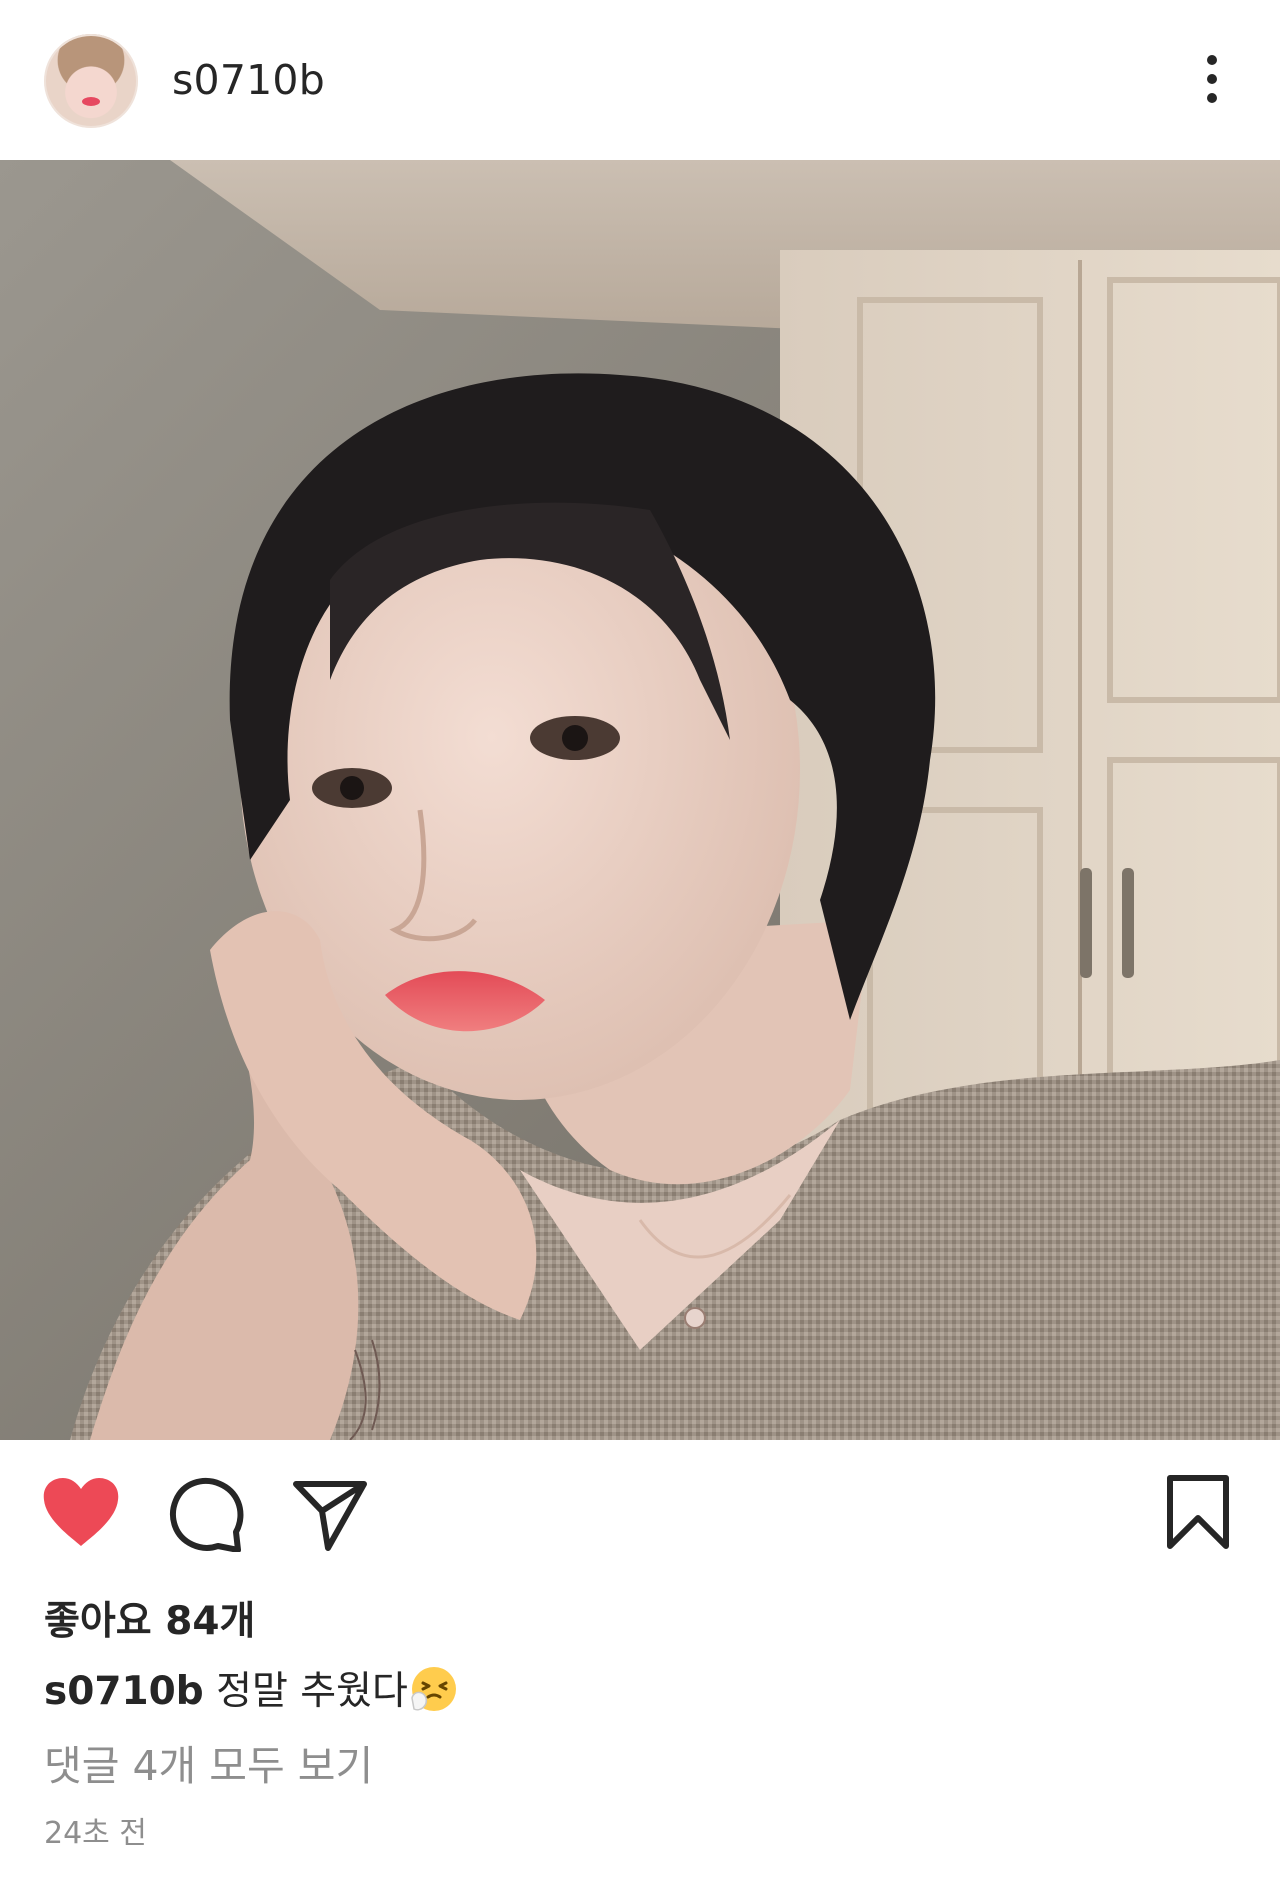 This screenshot has width=1280, height=1878. What do you see at coordinates (312, 1691) in the screenshot?
I see `caption-text: 정말 추웠다` at bounding box center [312, 1691].